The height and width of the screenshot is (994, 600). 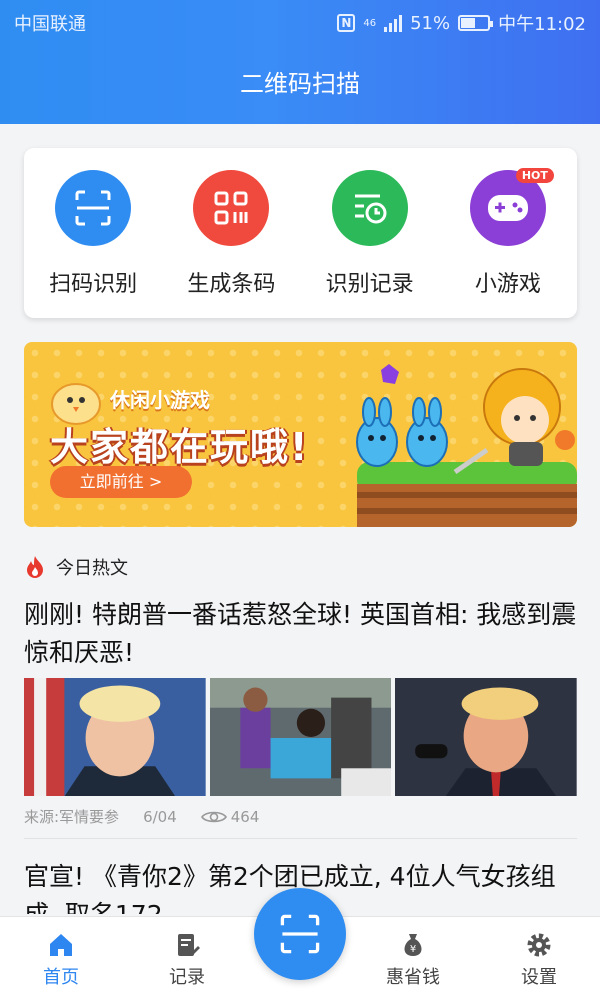 What do you see at coordinates (231, 284) in the screenshot?
I see `shortcut-label: 生成条码` at bounding box center [231, 284].